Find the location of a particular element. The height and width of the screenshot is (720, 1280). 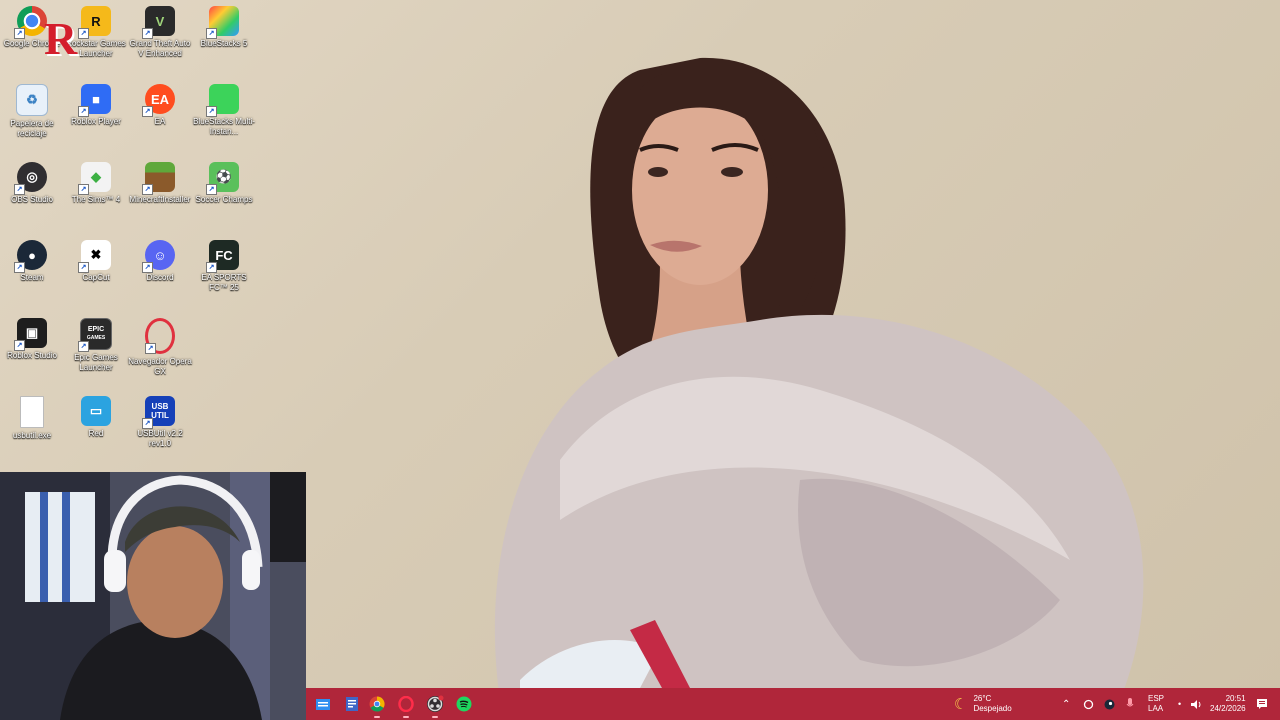

desktop-icon-recycle-bin: ♻ Papelera de reciclaje is located at coordinates (32, 111).